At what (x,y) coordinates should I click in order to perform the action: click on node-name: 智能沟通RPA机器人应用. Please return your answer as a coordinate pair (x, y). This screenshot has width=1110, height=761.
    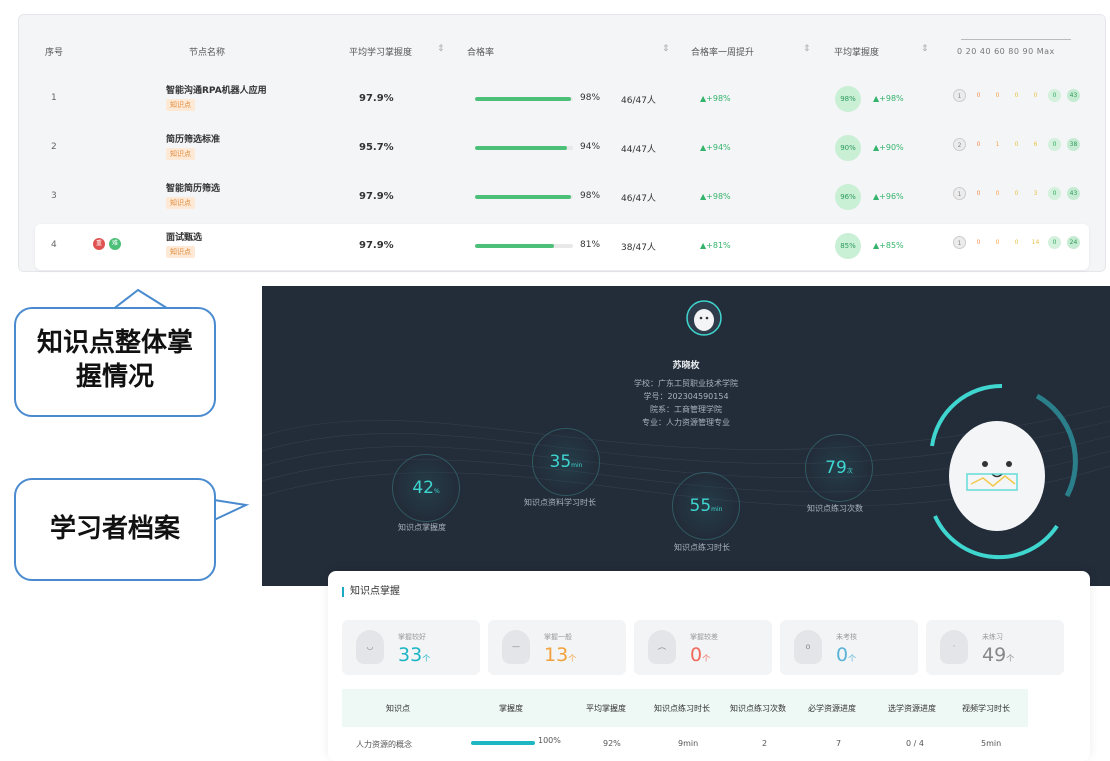
    Looking at the image, I should click on (216, 89).